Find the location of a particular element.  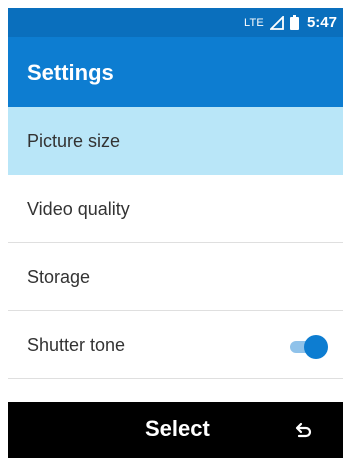

settings-item-picture-size: Picture size is located at coordinates (175, 141).